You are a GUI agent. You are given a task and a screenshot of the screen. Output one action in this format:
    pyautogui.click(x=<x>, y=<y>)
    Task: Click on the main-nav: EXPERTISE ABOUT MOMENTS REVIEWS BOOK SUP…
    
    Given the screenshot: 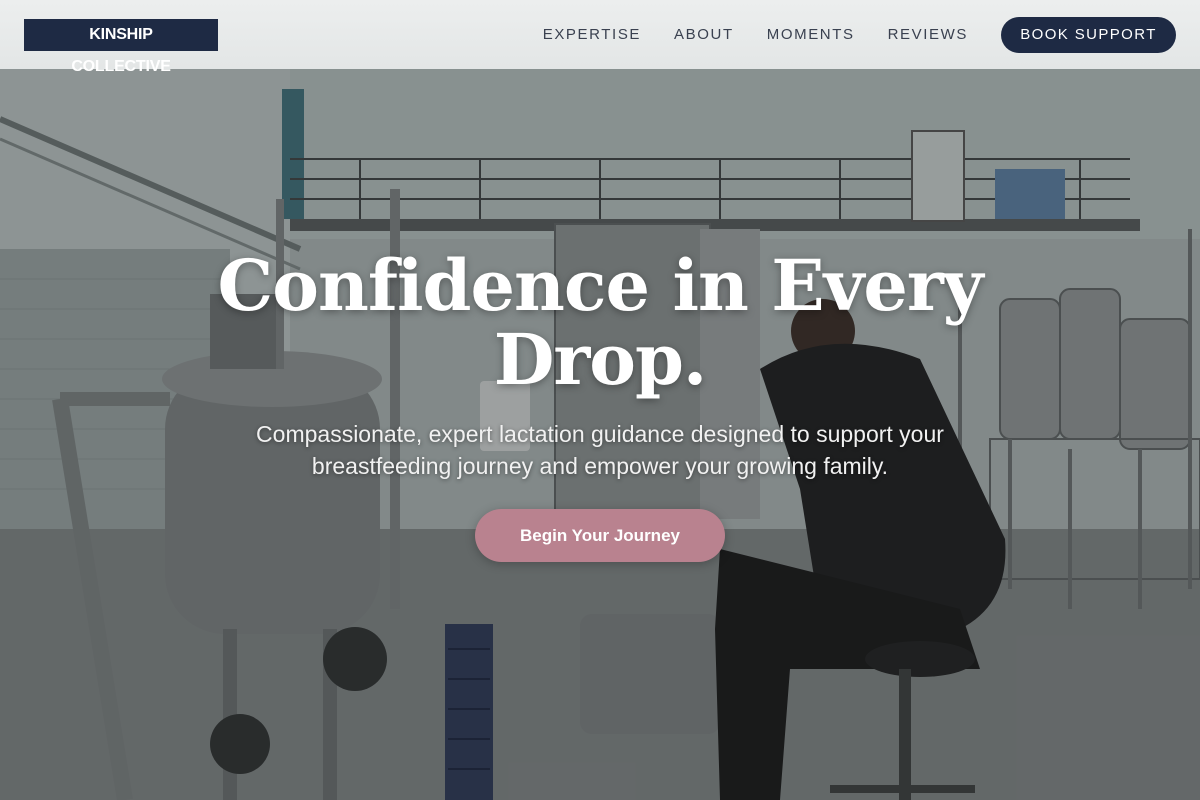 What is the action you would take?
    pyautogui.click(x=859, y=34)
    